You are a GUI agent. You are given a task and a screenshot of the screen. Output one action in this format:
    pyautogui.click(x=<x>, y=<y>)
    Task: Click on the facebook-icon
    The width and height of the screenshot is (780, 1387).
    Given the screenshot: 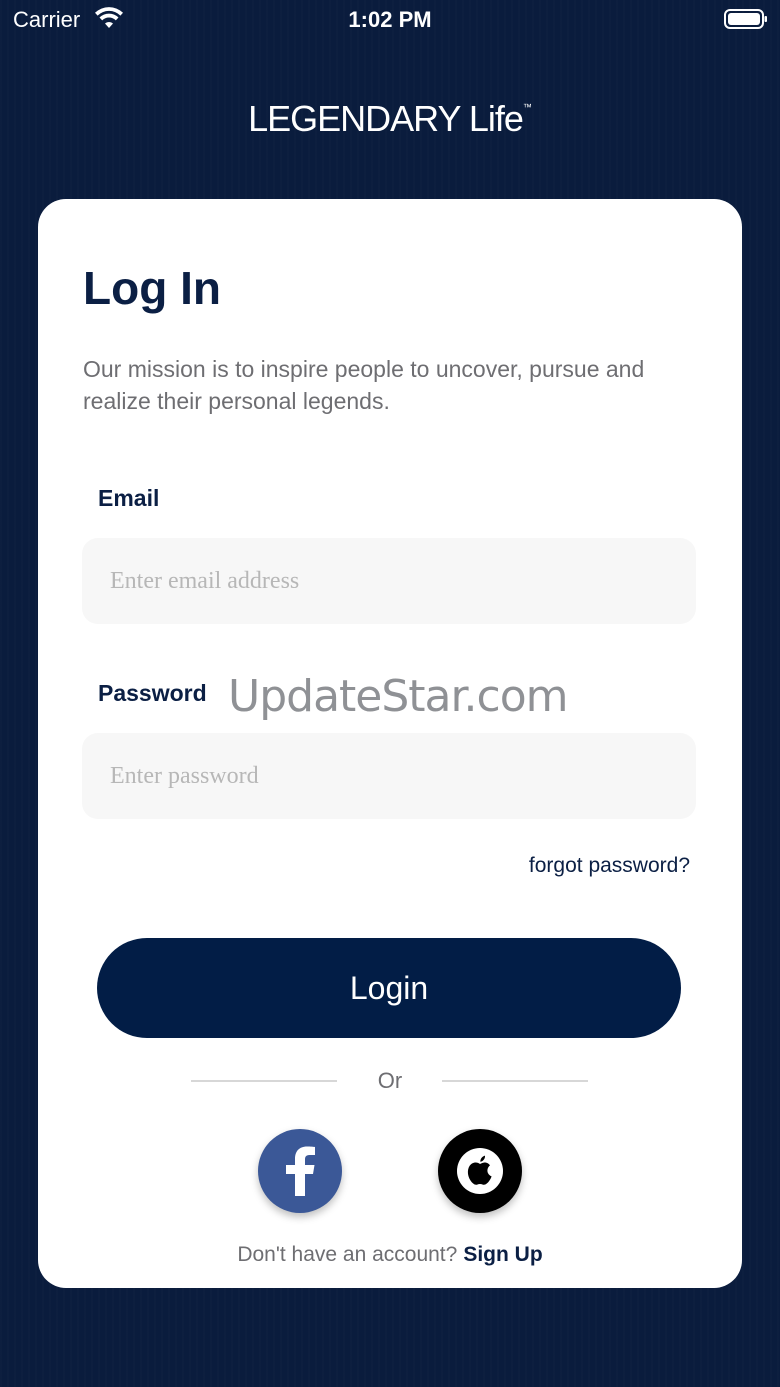 What is the action you would take?
    pyautogui.click(x=300, y=1171)
    